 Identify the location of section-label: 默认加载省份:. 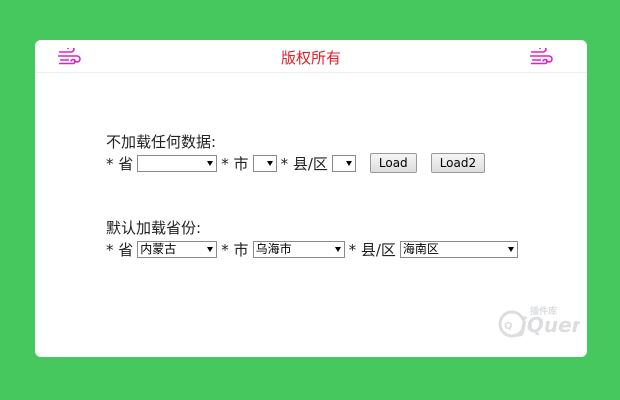
(154, 228).